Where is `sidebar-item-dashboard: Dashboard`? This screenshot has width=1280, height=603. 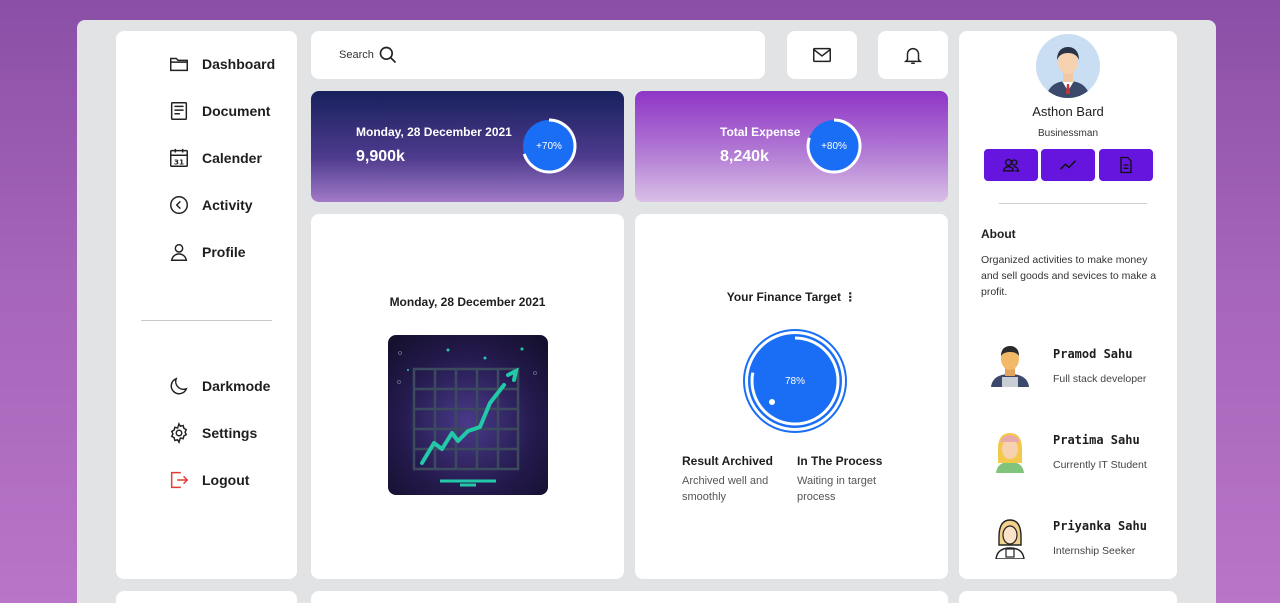 sidebar-item-dashboard: Dashboard is located at coordinates (221, 64).